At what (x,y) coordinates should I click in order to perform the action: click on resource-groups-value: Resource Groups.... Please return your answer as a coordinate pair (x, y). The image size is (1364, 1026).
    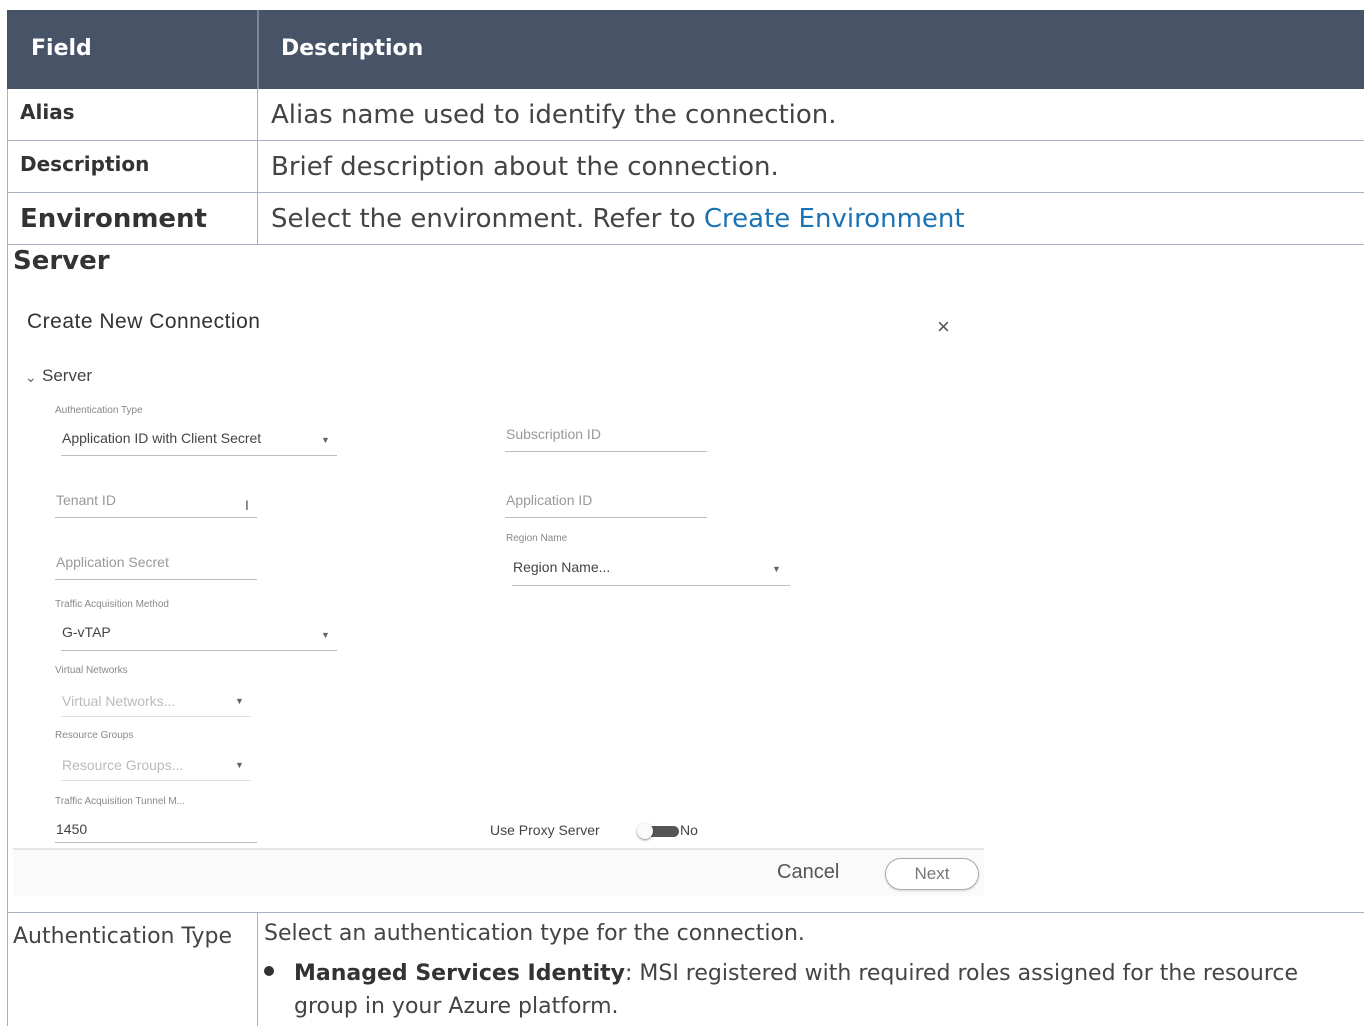
    Looking at the image, I should click on (123, 765).